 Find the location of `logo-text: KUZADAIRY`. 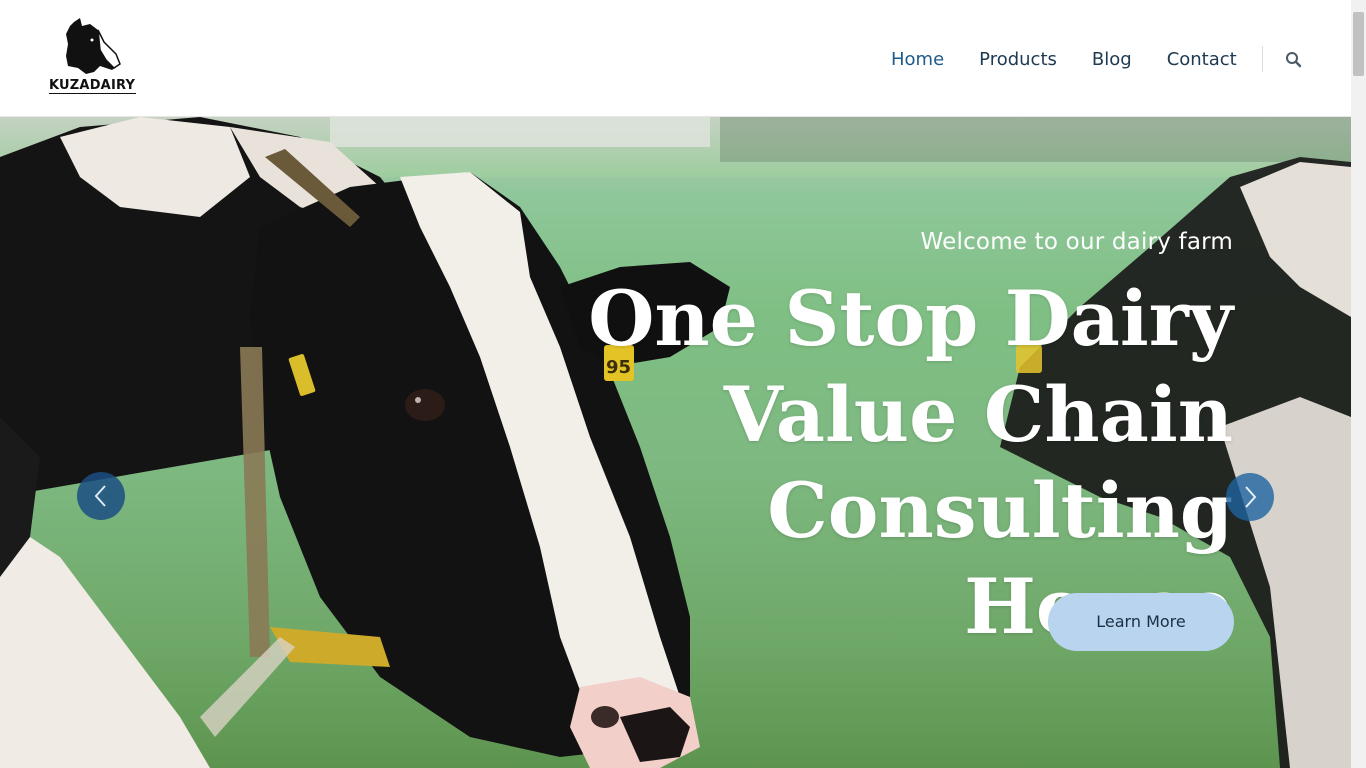

logo-text: KUZADAIRY is located at coordinates (92, 85).